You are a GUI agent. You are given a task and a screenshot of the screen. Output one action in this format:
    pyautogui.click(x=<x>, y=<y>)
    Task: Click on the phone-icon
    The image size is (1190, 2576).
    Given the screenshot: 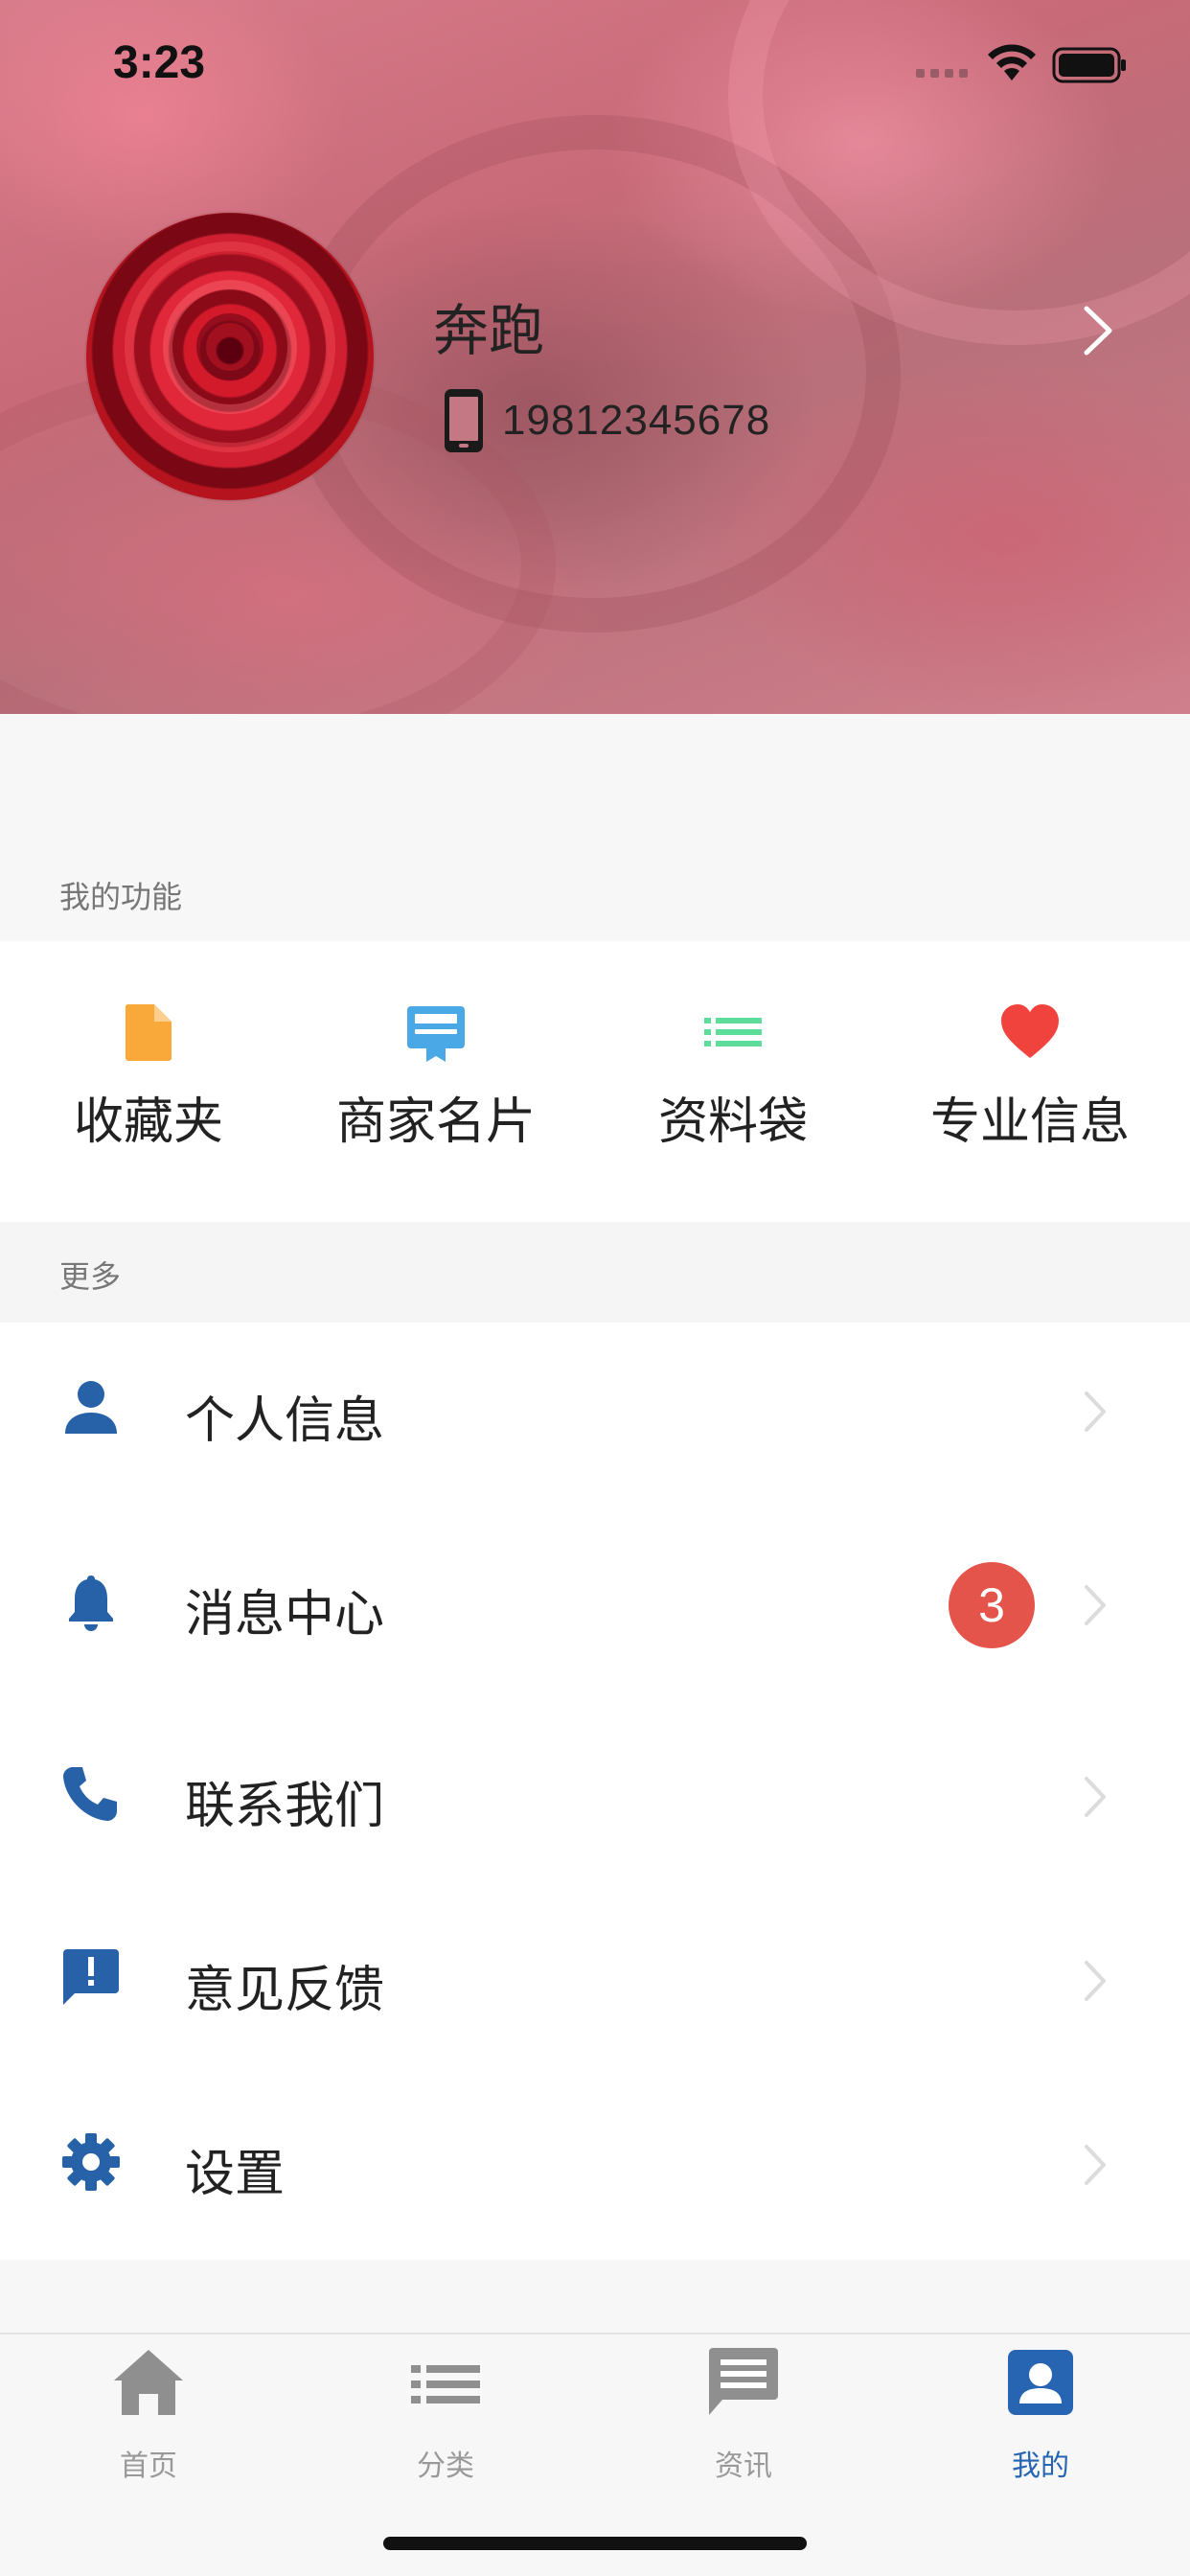 What is the action you would take?
    pyautogui.click(x=90, y=1794)
    